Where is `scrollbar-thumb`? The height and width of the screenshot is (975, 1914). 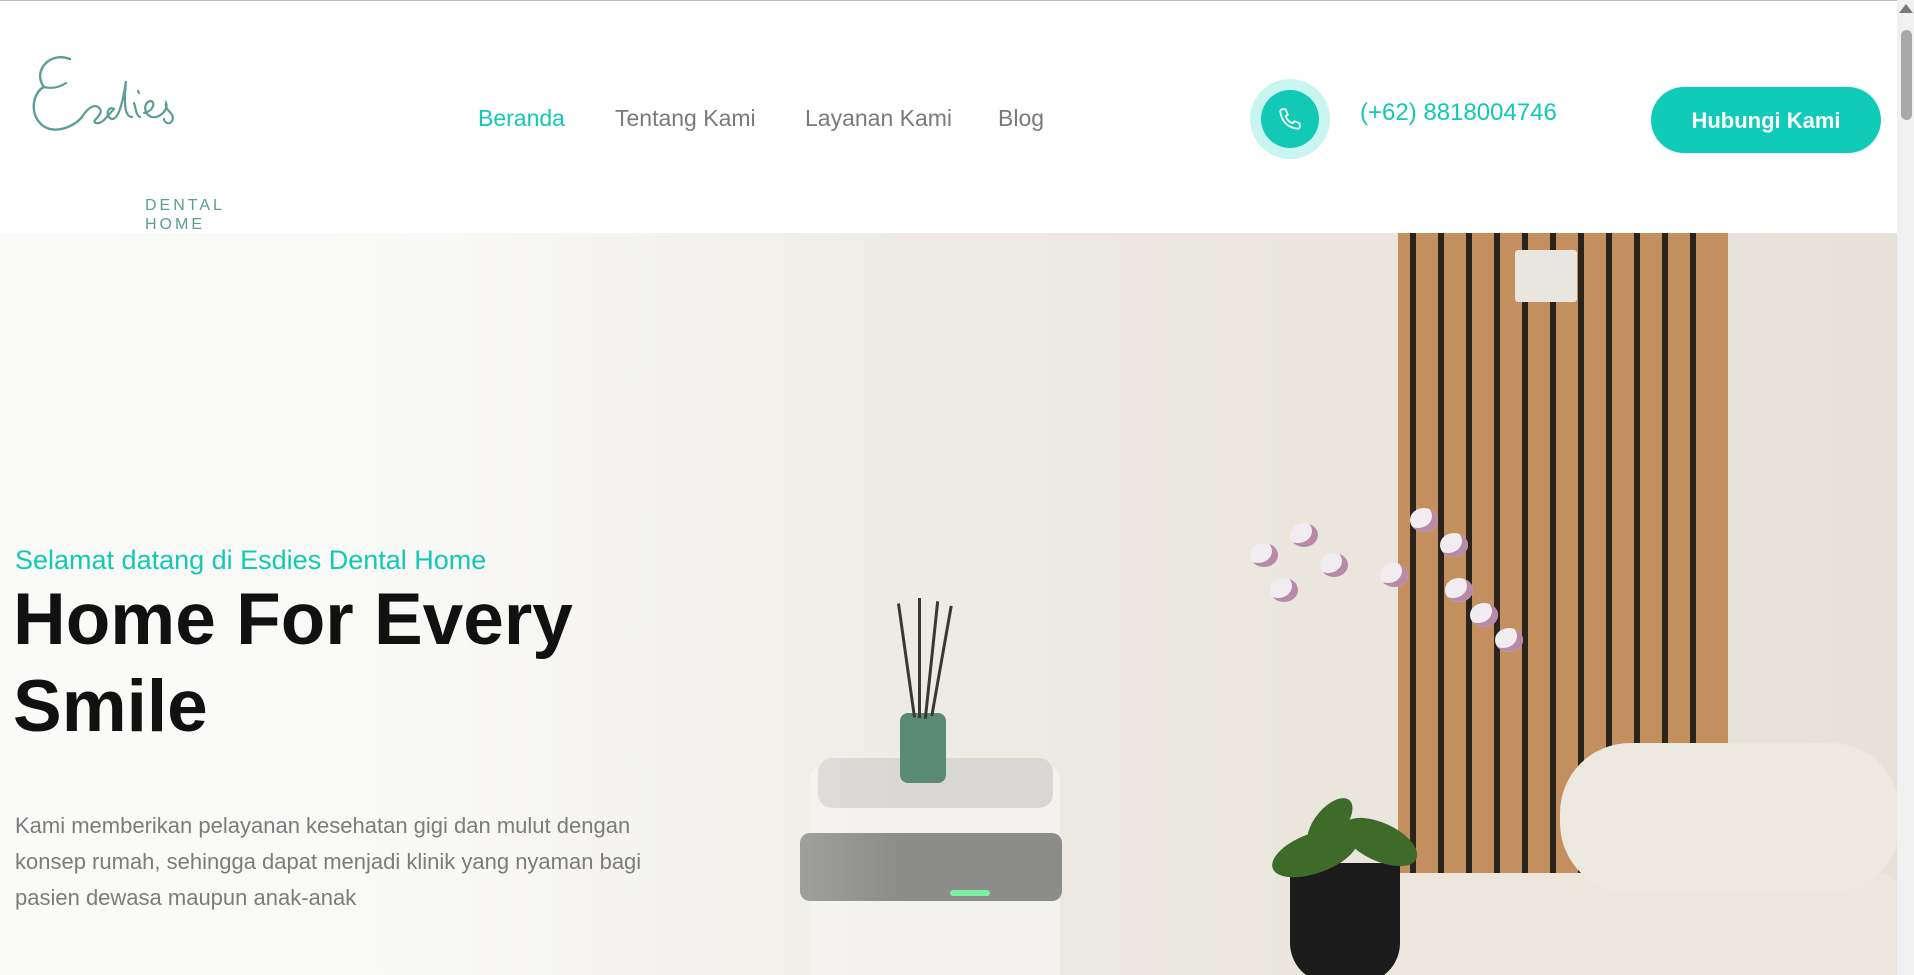
scrollbar-thumb is located at coordinates (1906, 75).